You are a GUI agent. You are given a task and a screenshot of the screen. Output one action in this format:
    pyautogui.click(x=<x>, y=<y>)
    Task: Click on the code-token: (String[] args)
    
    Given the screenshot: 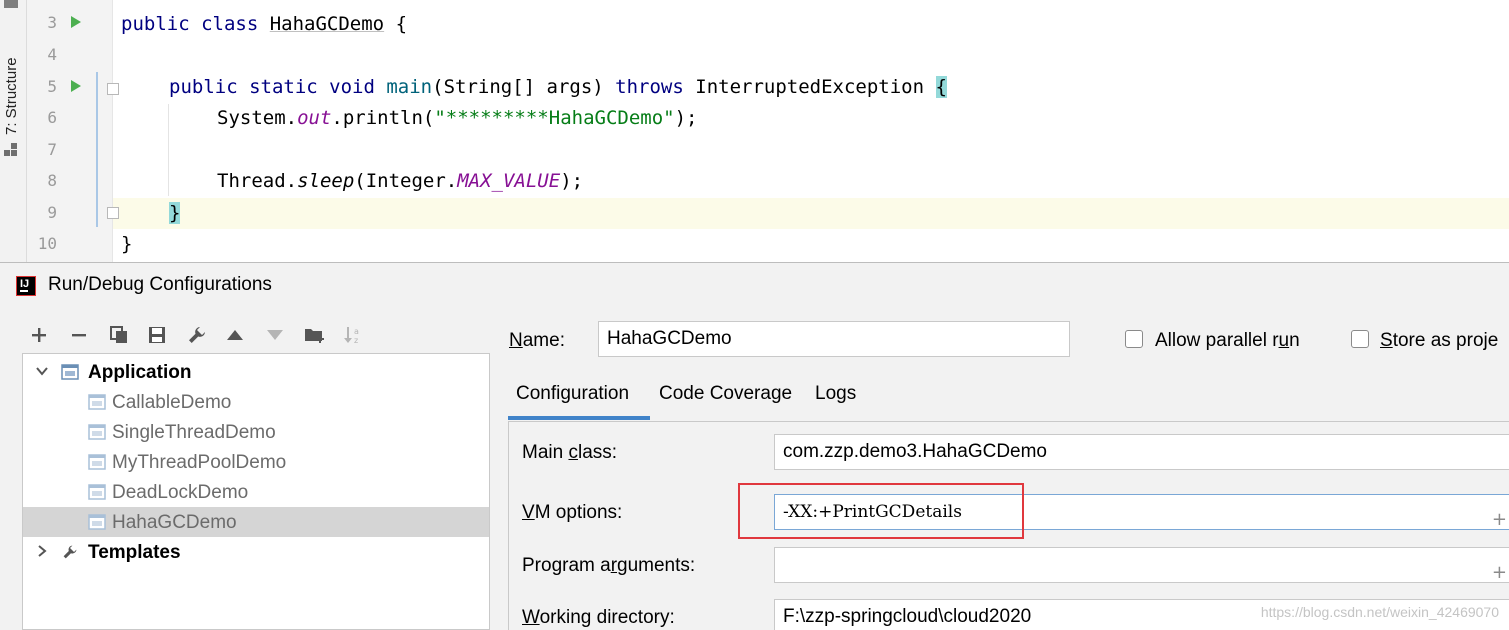 What is the action you would take?
    pyautogui.click(x=518, y=87)
    